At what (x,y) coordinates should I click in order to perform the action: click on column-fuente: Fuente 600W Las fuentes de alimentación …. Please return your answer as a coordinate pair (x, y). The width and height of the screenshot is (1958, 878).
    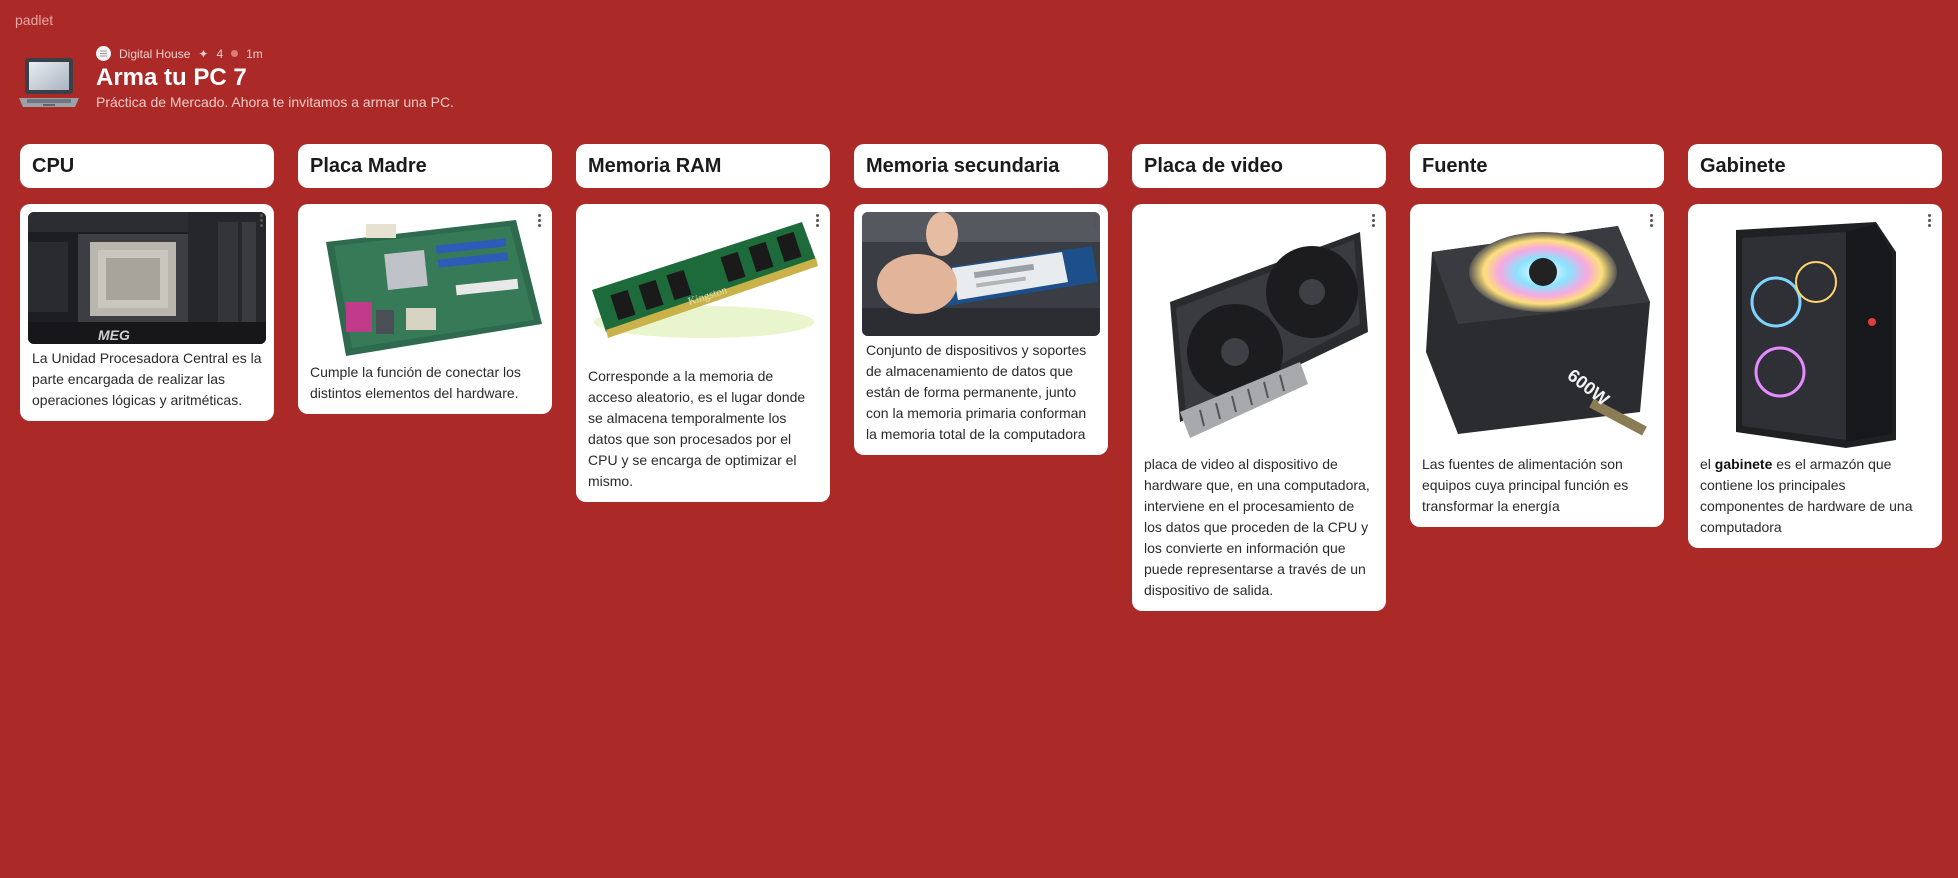
    Looking at the image, I should click on (1537, 335).